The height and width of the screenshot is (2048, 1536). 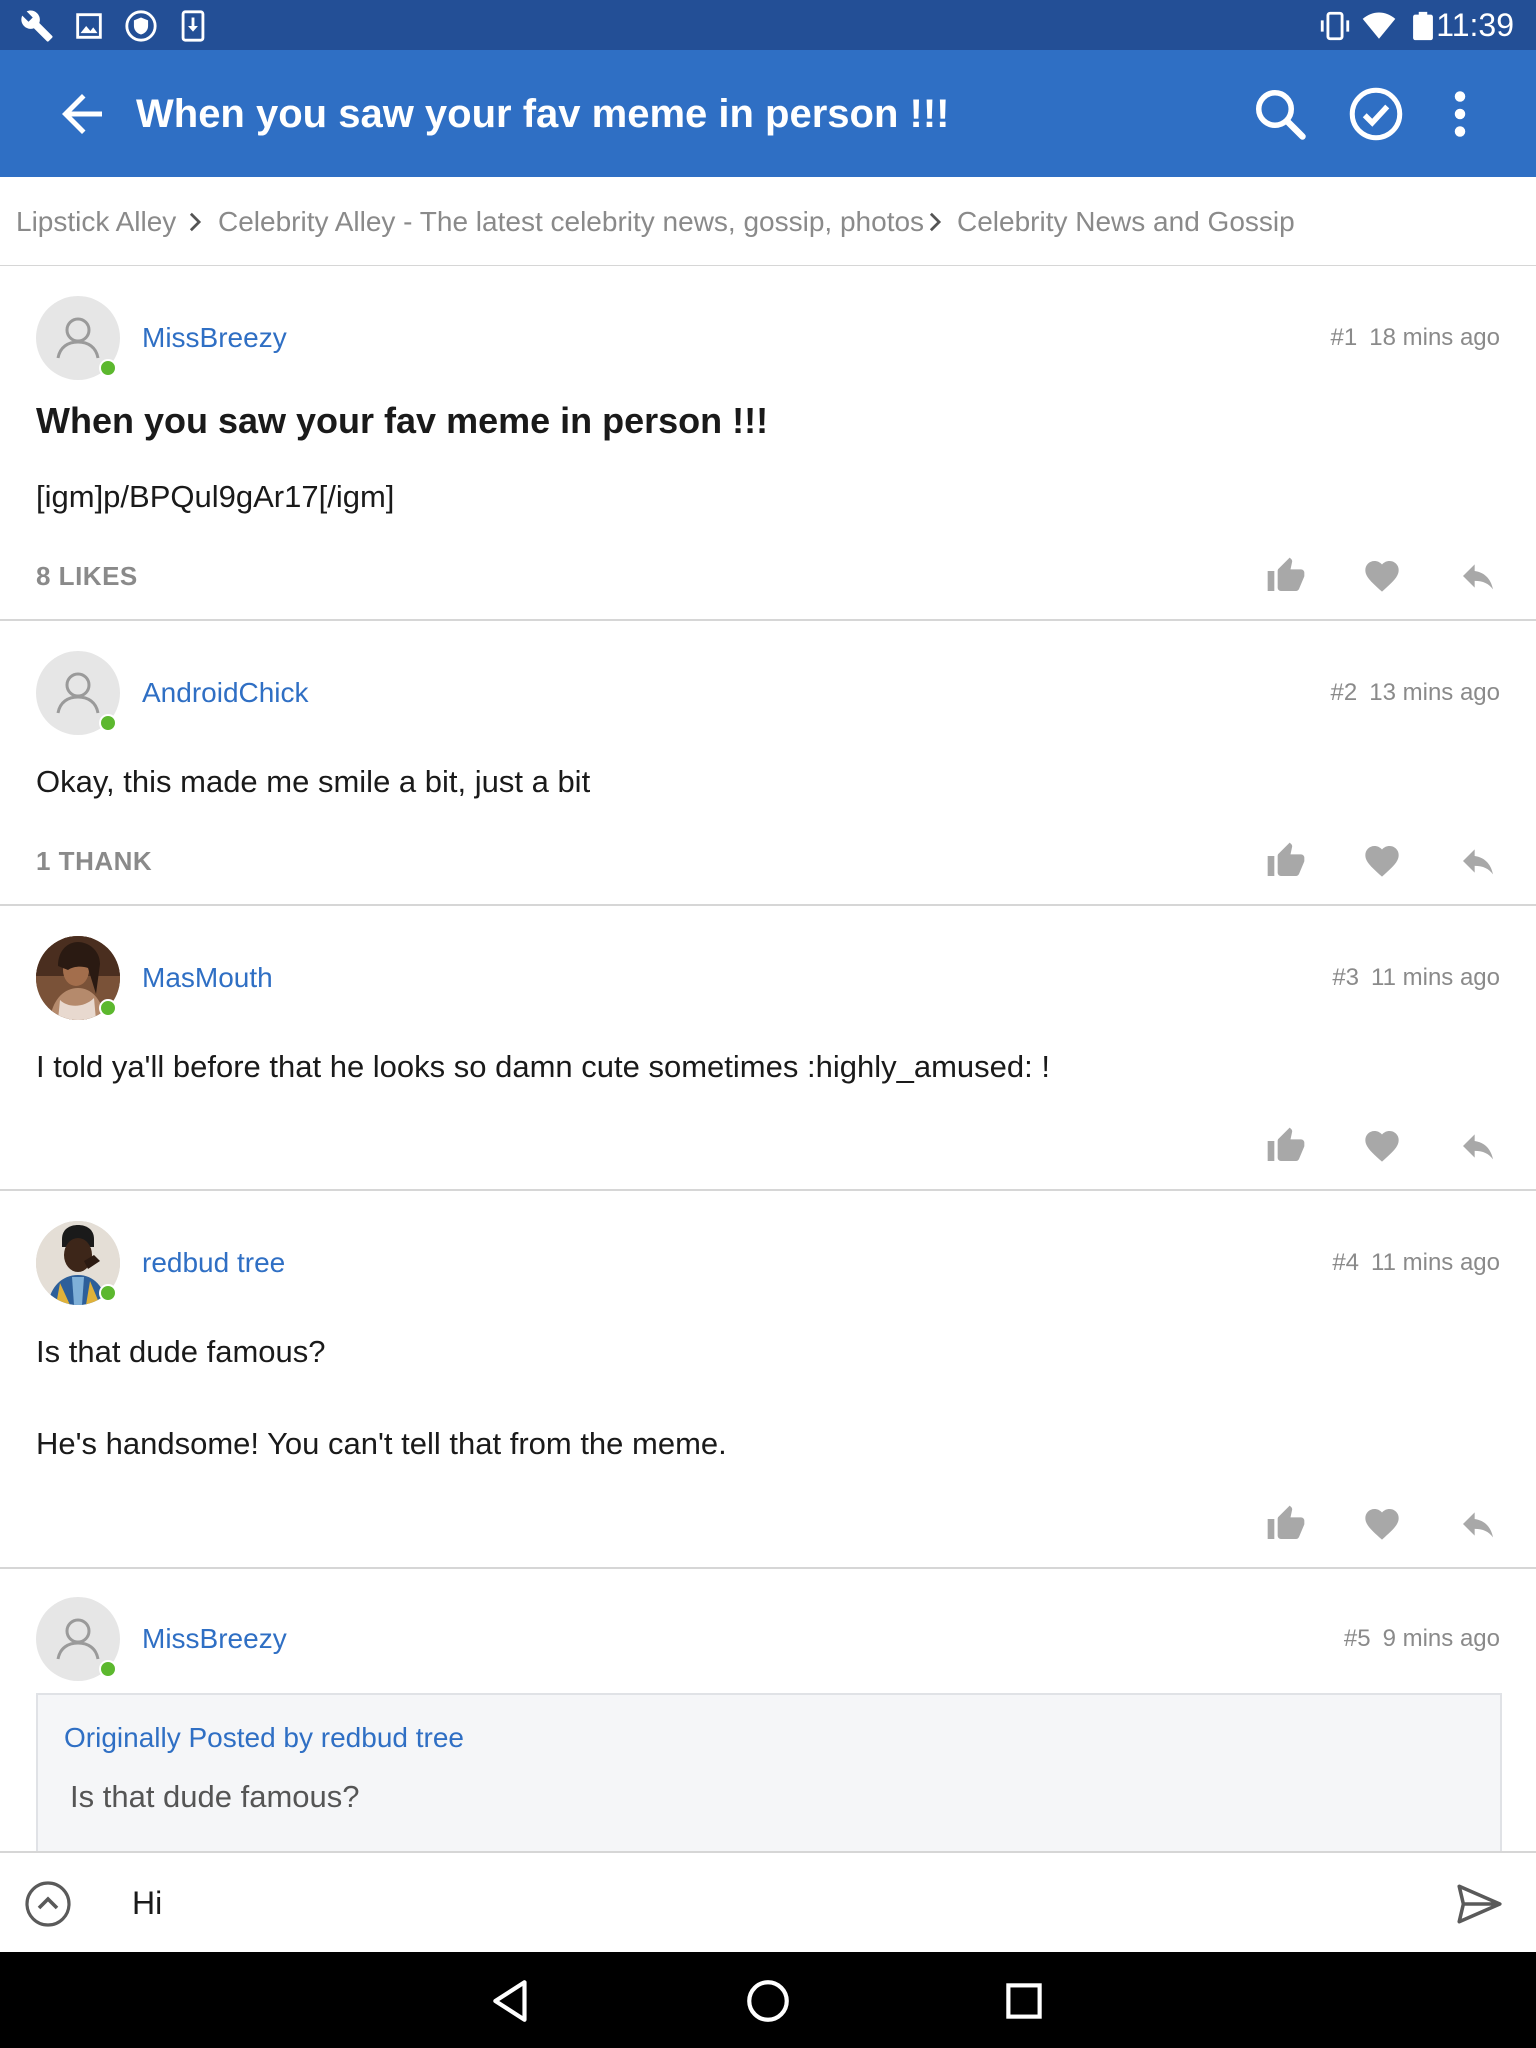 What do you see at coordinates (1345, 1262) in the screenshot?
I see `post-number: #4` at bounding box center [1345, 1262].